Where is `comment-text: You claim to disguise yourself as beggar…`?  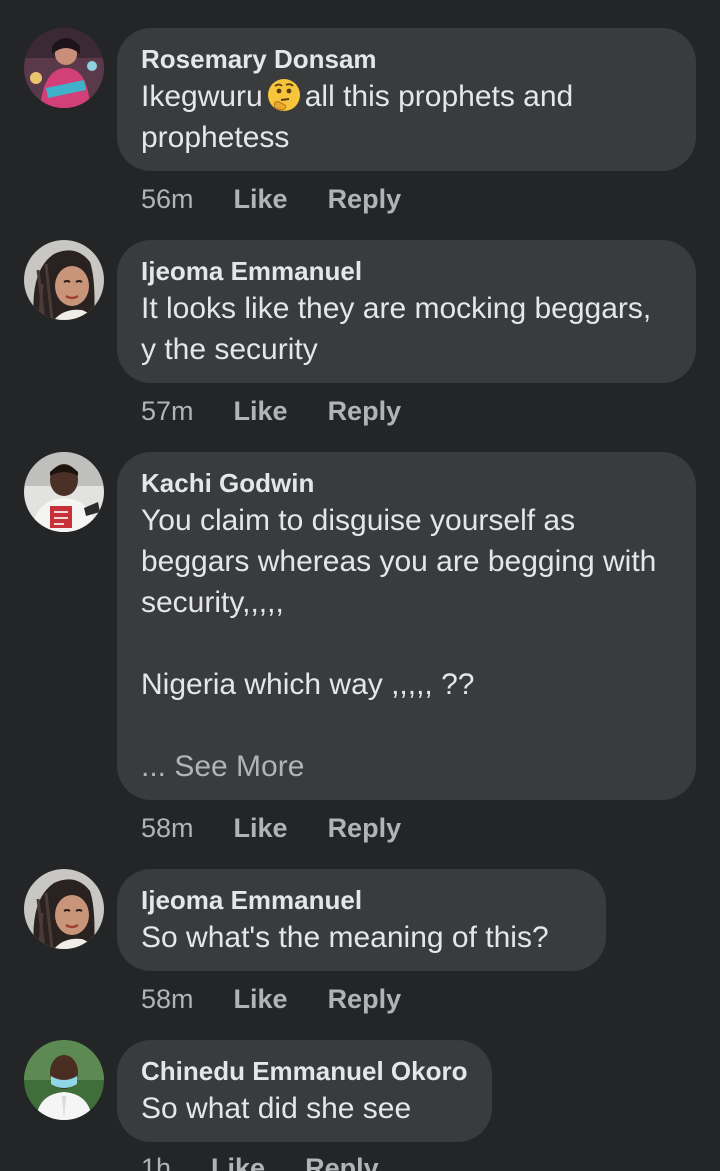
comment-text: You claim to disguise yourself as beggar… is located at coordinates (399, 602).